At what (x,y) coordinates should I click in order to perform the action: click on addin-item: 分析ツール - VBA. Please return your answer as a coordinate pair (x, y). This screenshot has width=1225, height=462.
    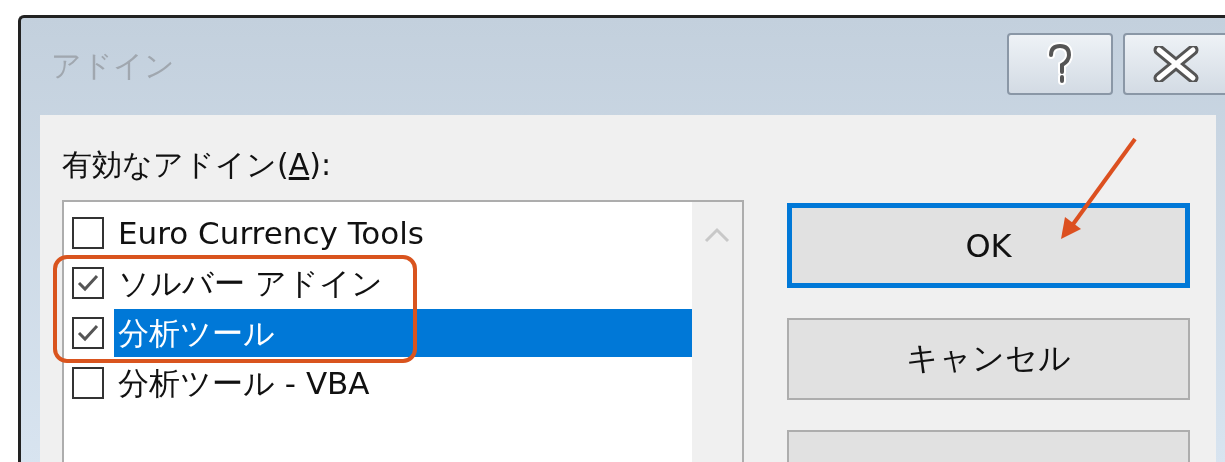
    Looking at the image, I should click on (244, 383).